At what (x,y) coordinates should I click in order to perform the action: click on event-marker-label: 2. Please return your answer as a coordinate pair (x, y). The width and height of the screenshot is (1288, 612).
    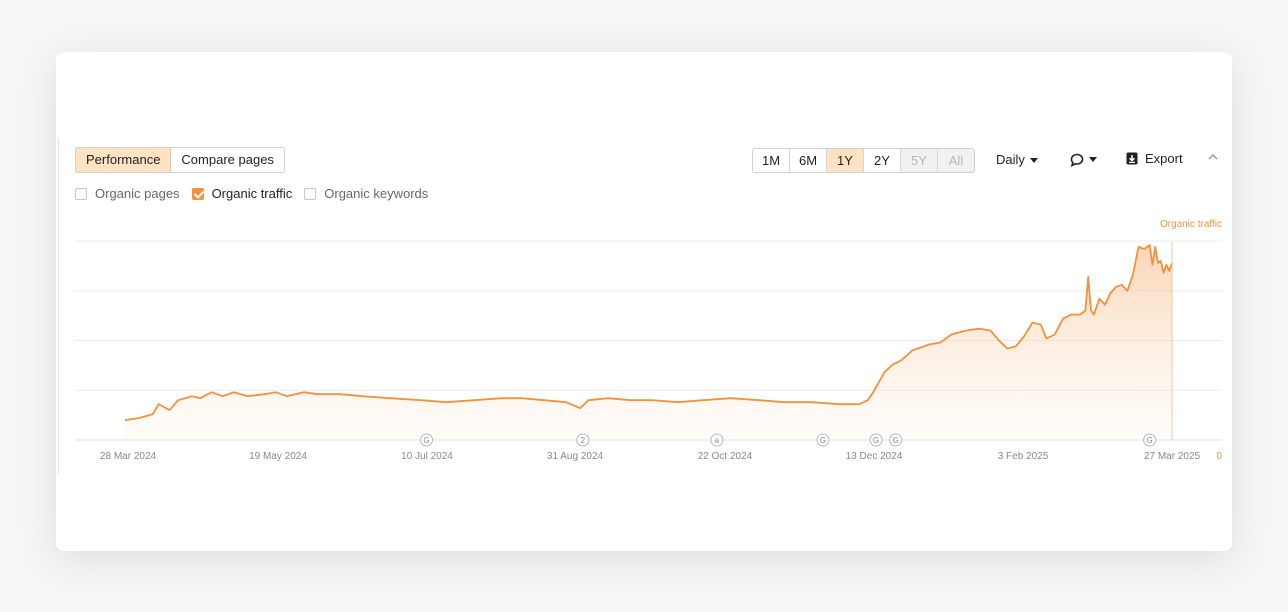
    Looking at the image, I should click on (583, 440).